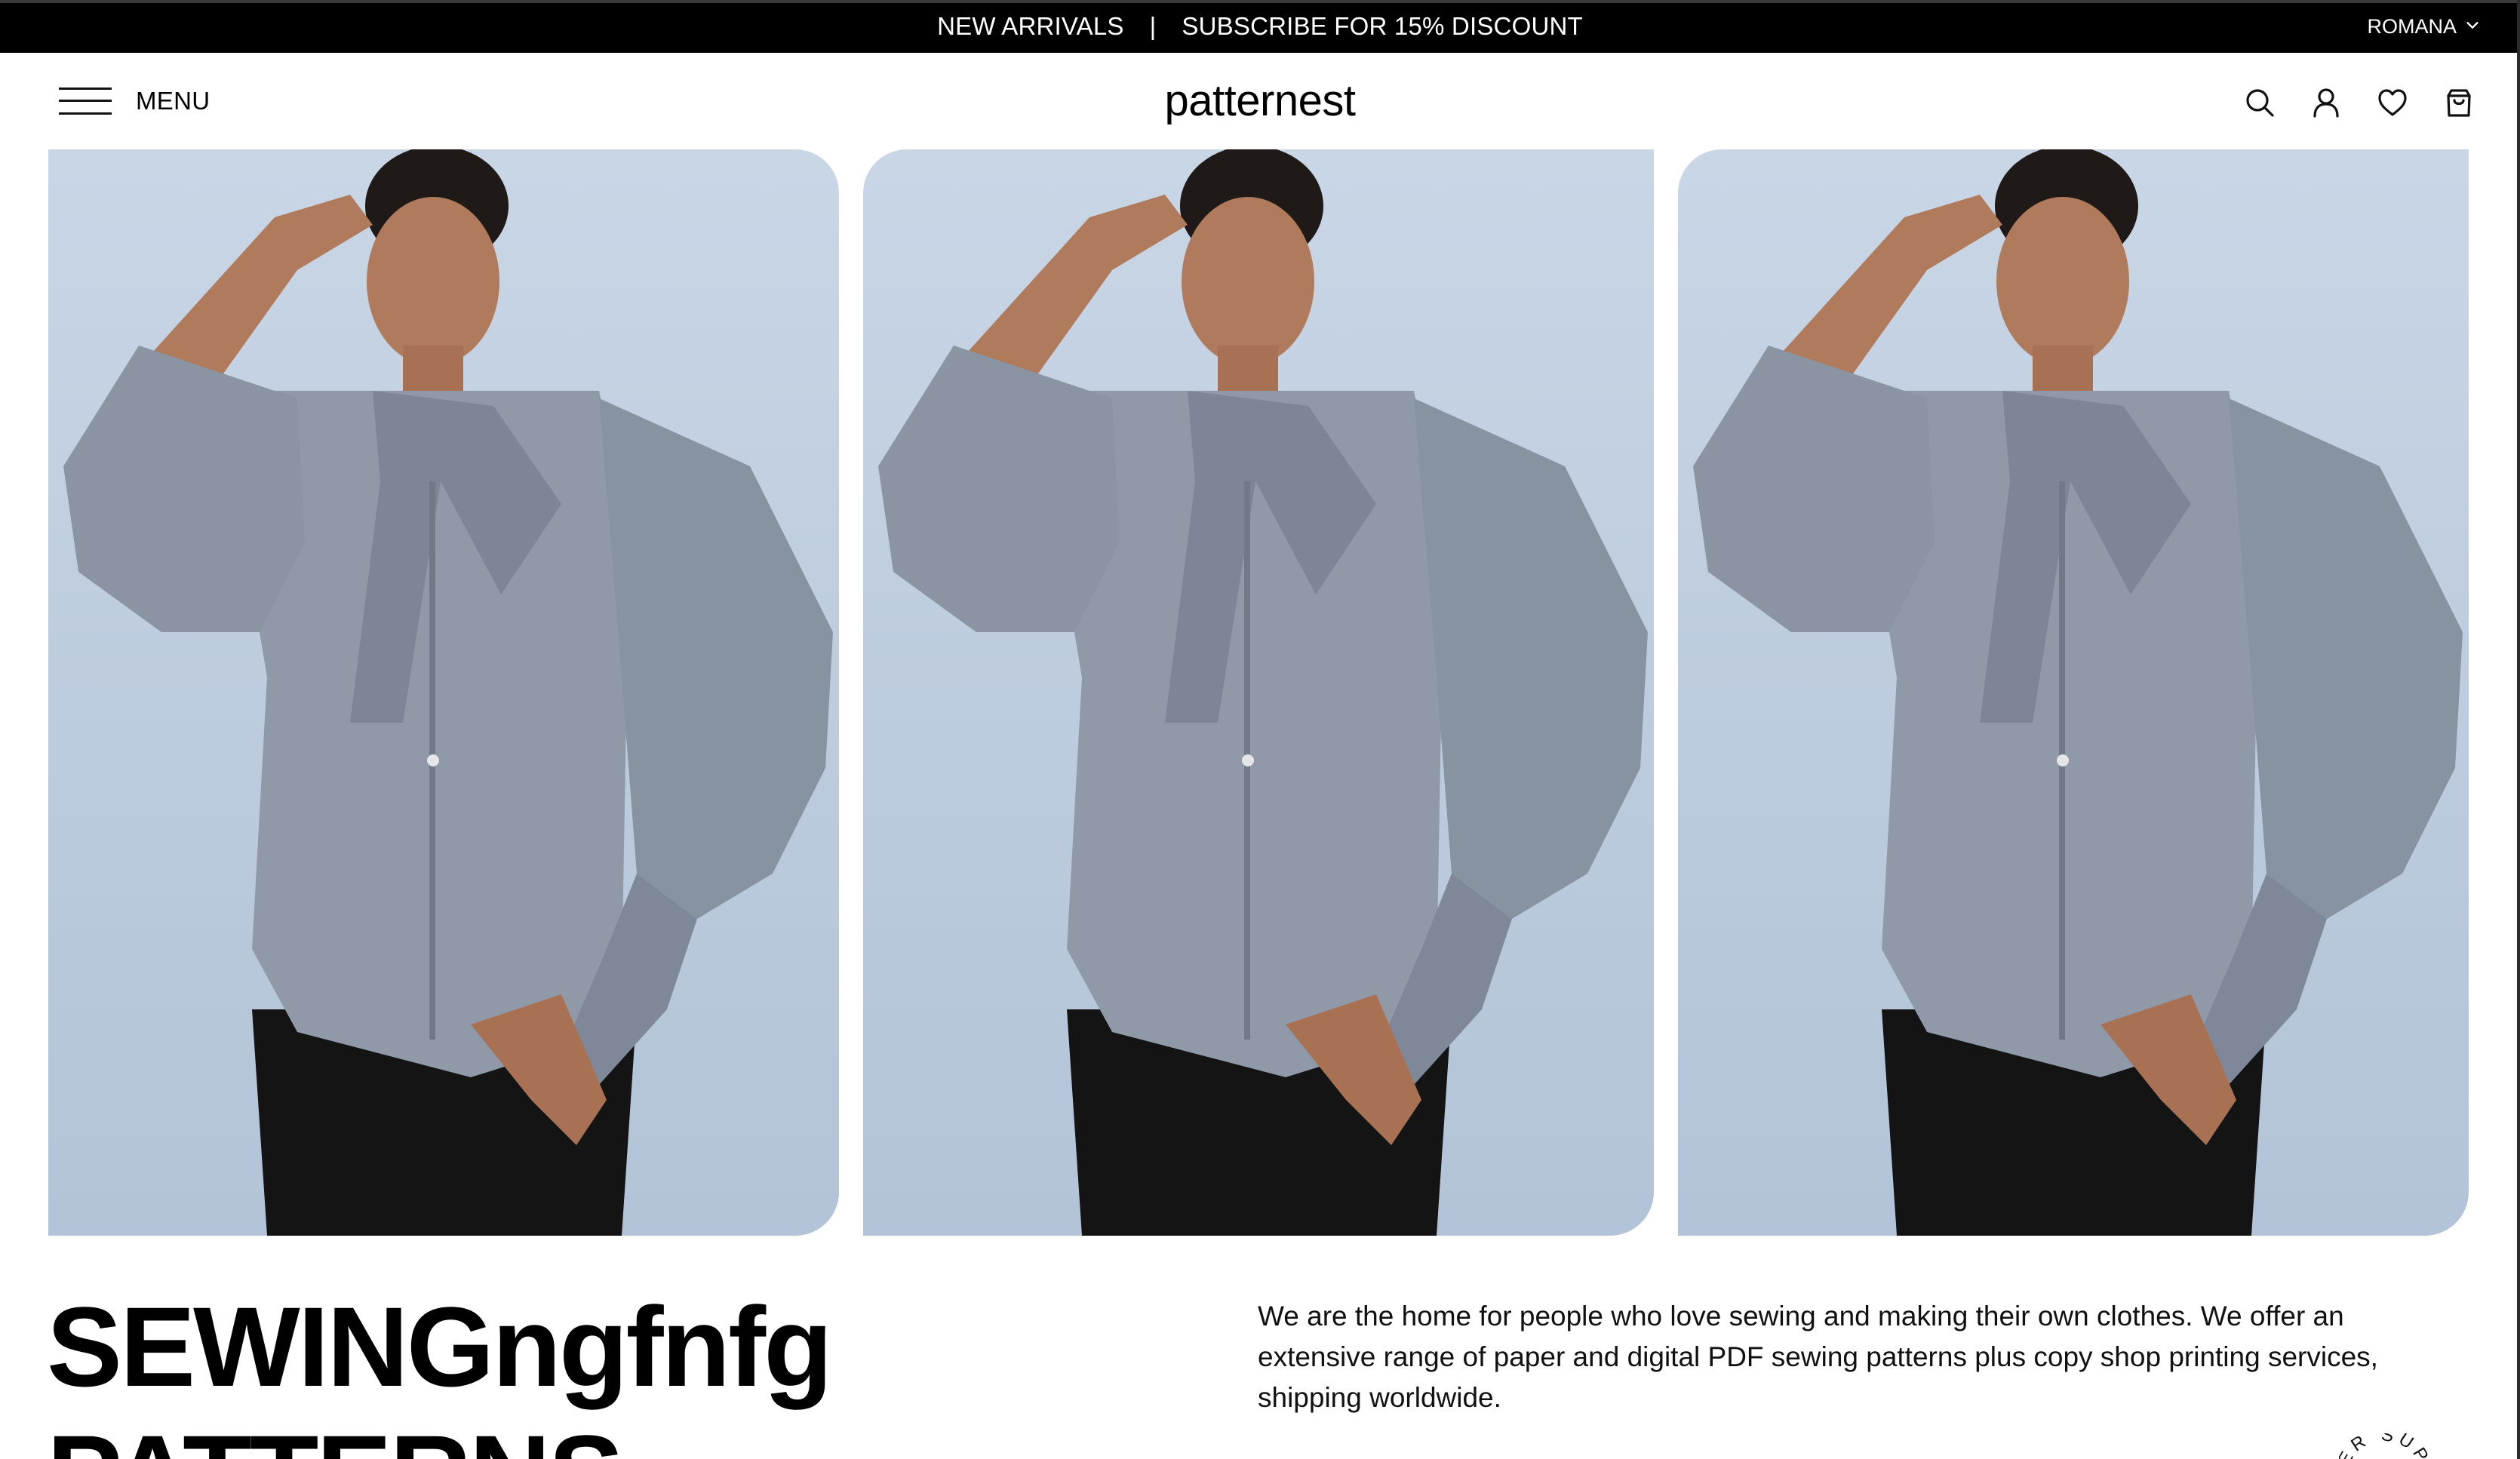 Image resolution: width=2520 pixels, height=1459 pixels. Describe the element at coordinates (2518, 729) in the screenshot. I see `window-frame-right` at that location.